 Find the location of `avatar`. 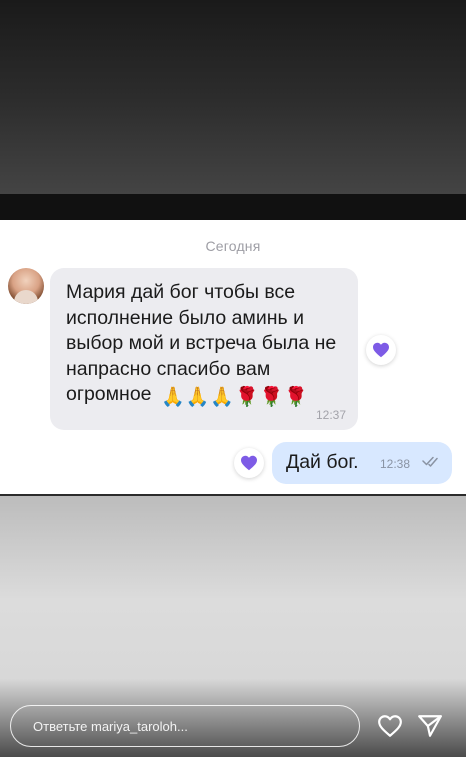

avatar is located at coordinates (26, 286).